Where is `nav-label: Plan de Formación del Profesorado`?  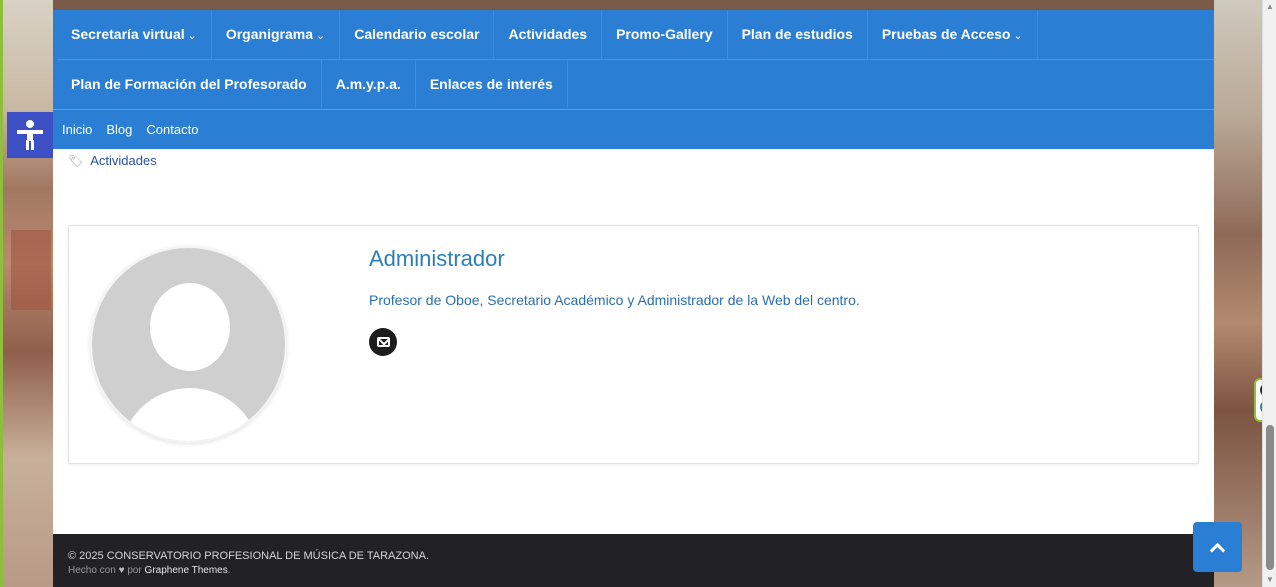
nav-label: Plan de Formación del Profesorado is located at coordinates (189, 84).